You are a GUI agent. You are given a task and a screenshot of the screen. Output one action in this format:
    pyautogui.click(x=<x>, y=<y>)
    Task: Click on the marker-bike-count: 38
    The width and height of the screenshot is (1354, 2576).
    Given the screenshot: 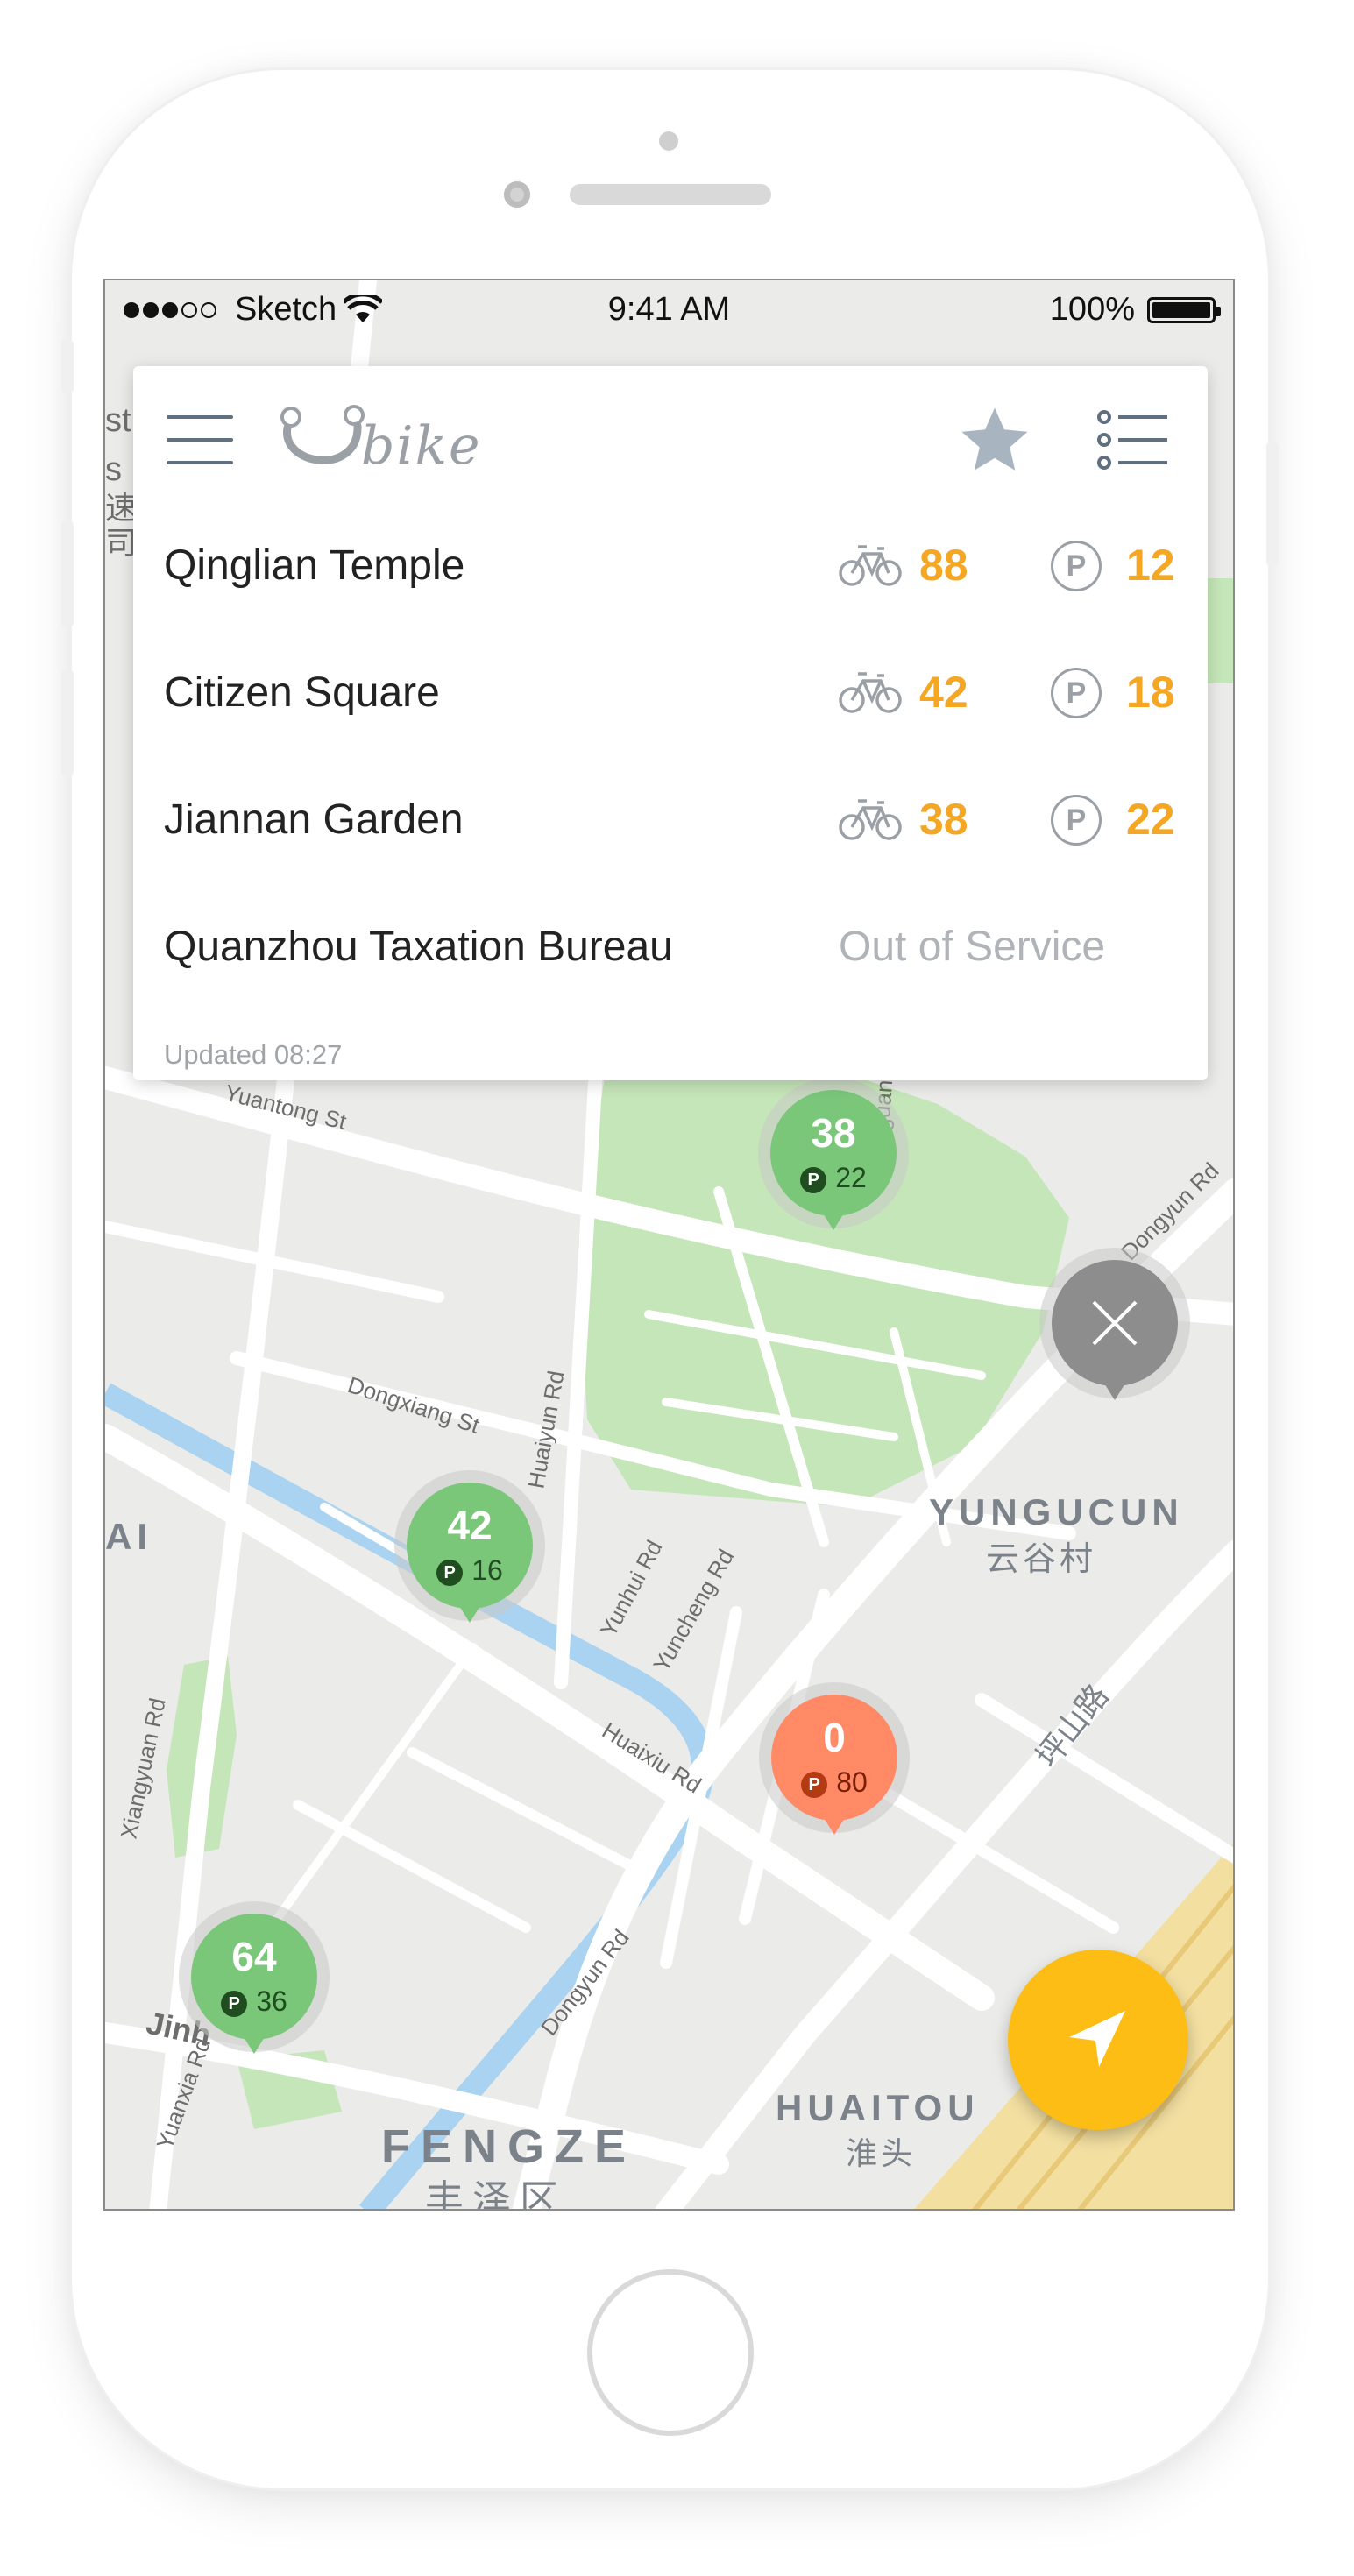 What is the action you would take?
    pyautogui.click(x=833, y=1133)
    